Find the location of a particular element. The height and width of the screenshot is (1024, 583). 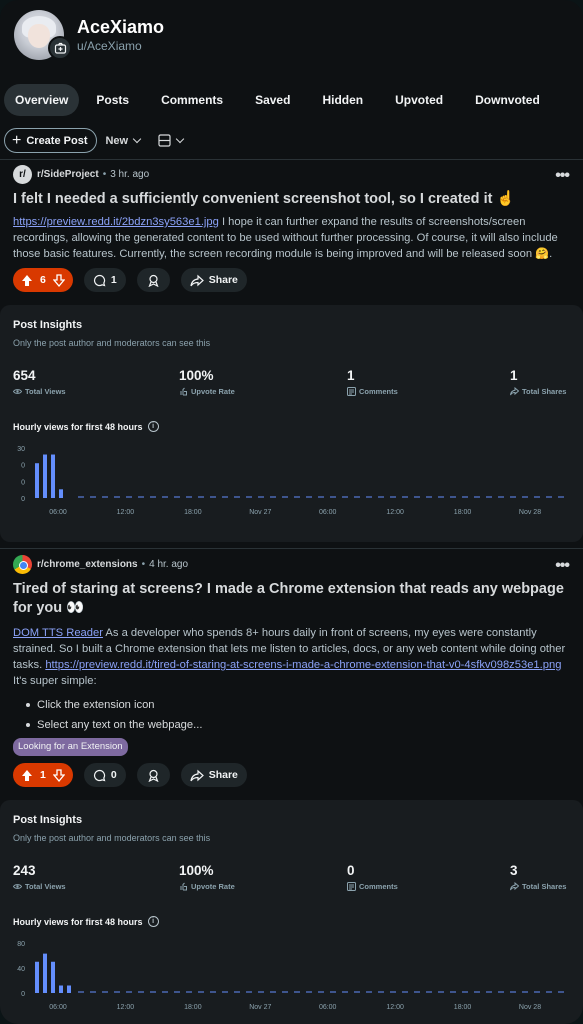

x-tick-label: Nov 28 is located at coordinates (530, 512).